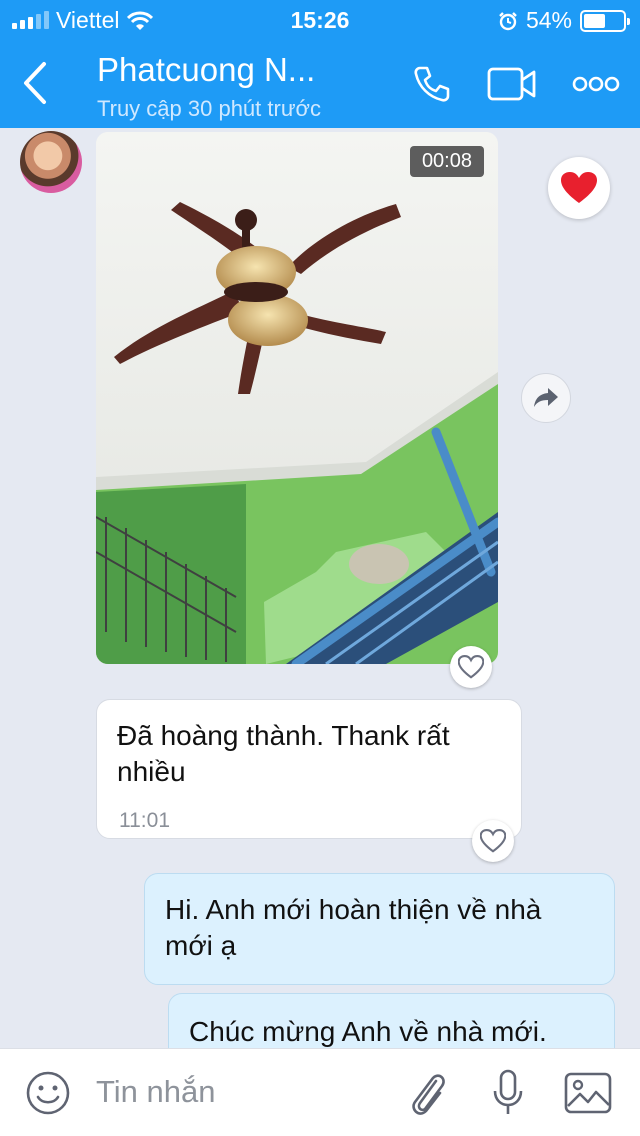 This screenshot has height=1136, width=640. I want to click on share-arrow-icon, so click(546, 397).